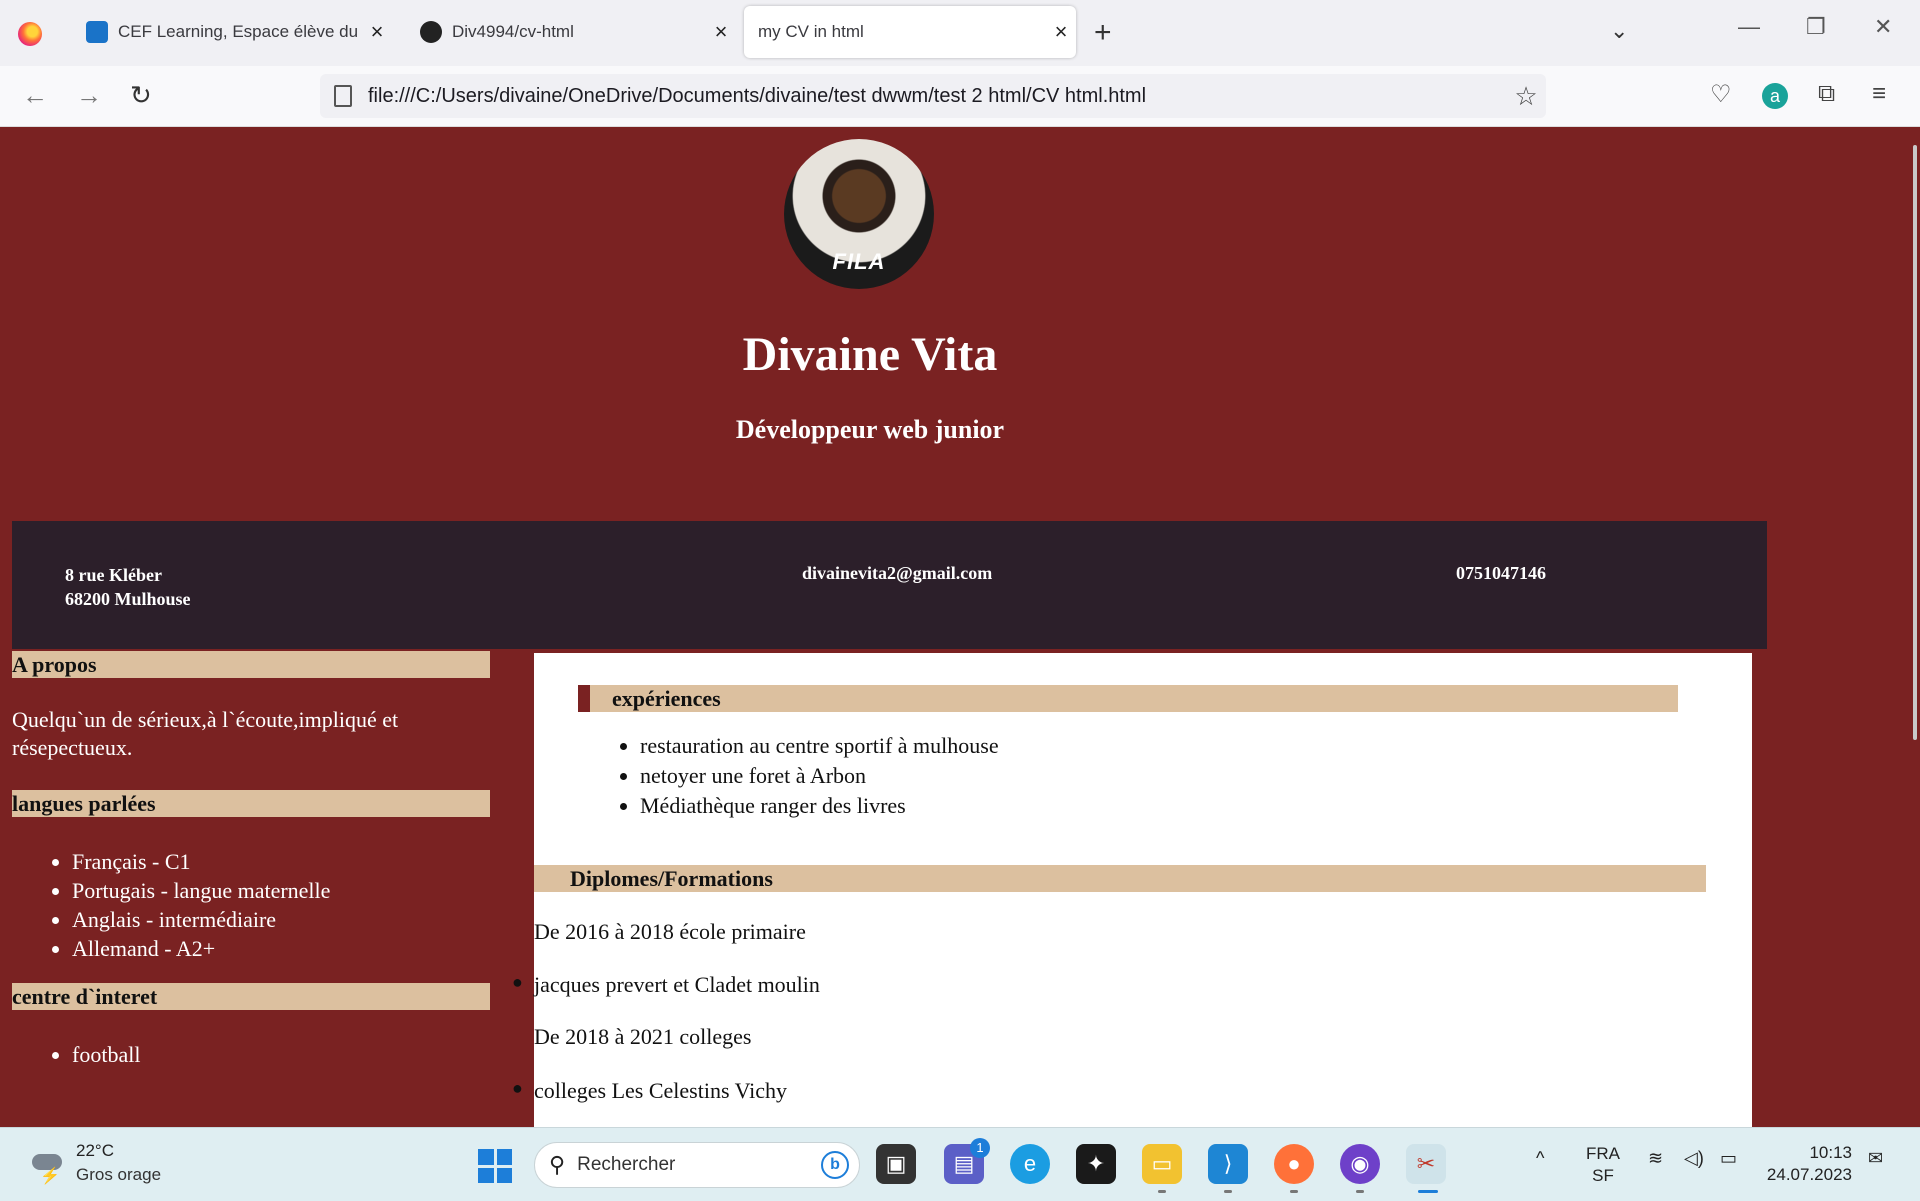 The width and height of the screenshot is (1920, 1201). I want to click on github-desktop-icon: ◉, so click(1360, 1164).